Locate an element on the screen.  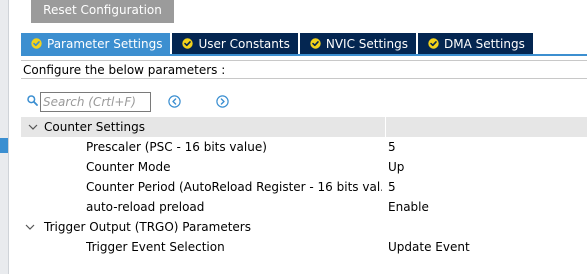
tab-label: NVIC Settings is located at coordinates (366, 43).